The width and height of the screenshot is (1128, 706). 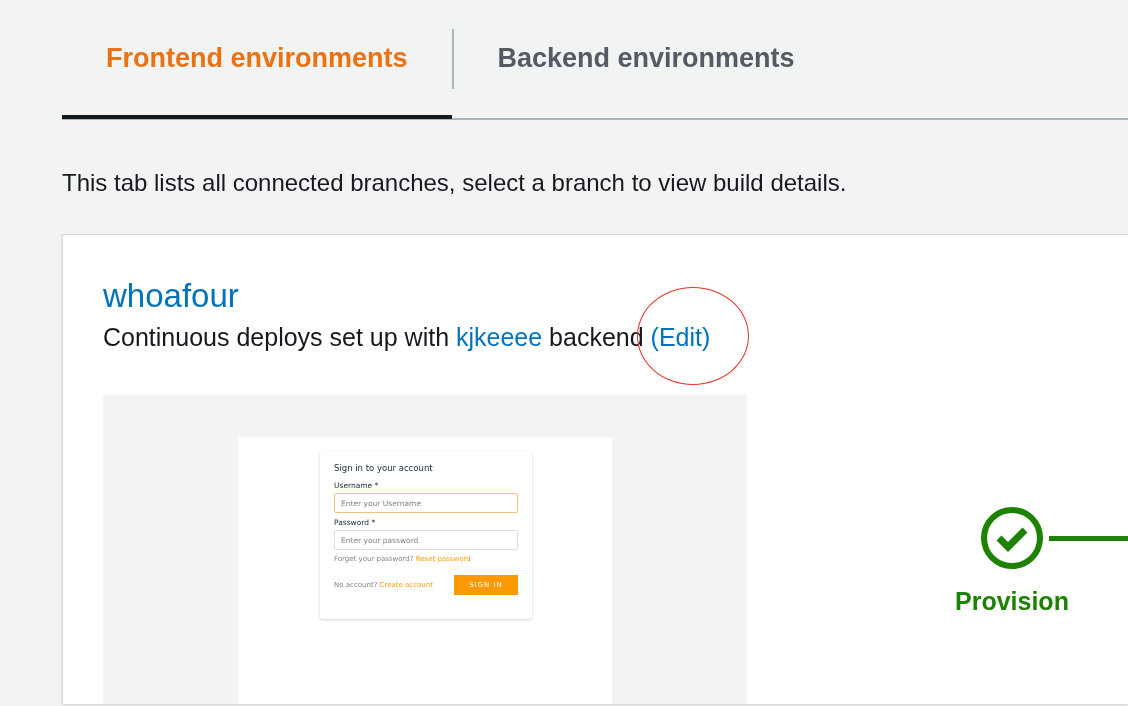 I want to click on tab: Backend environments, so click(x=646, y=60).